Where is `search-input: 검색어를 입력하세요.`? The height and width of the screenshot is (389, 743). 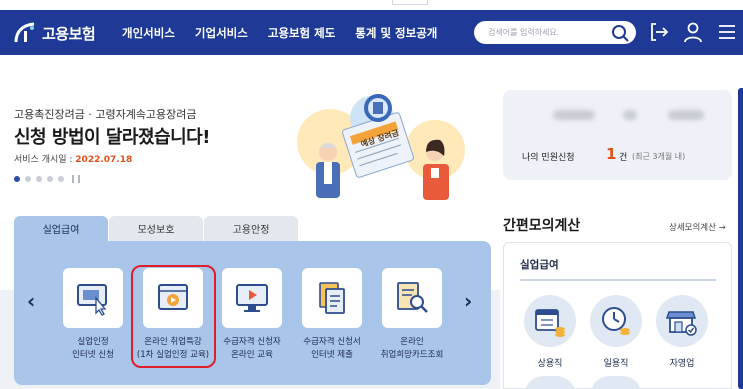 search-input: 검색어를 입력하세요. is located at coordinates (555, 32).